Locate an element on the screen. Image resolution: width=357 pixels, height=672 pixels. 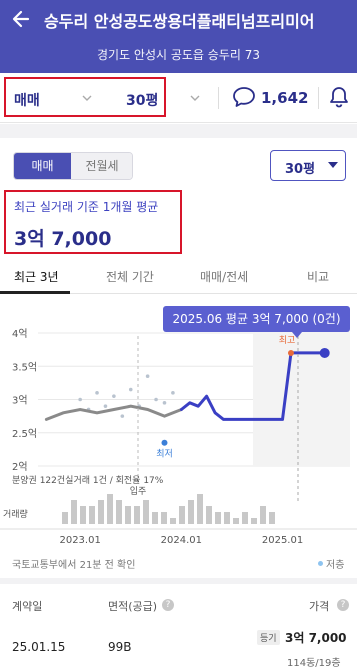
low-floor-legend: 저층 is located at coordinates (335, 565).